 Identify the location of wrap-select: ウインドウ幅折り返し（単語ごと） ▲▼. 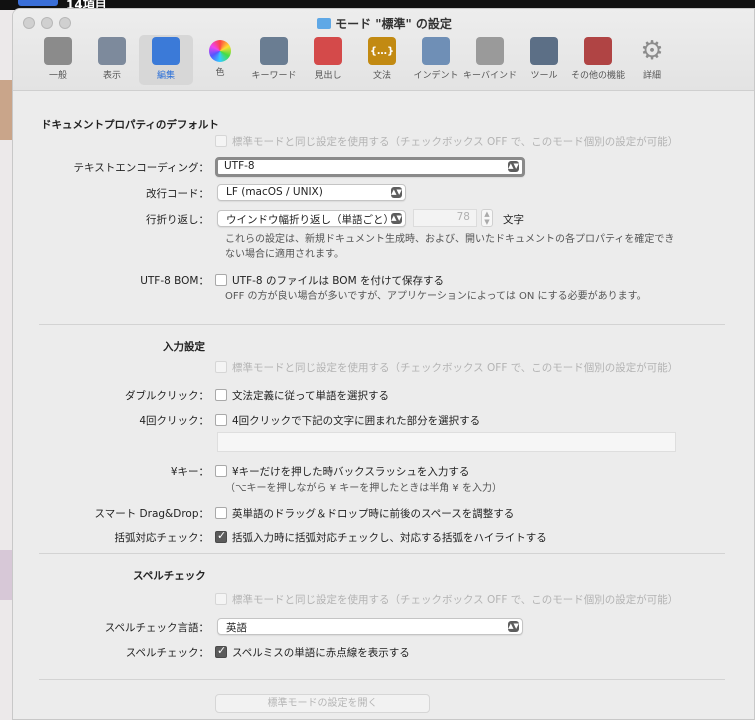
(311, 218).